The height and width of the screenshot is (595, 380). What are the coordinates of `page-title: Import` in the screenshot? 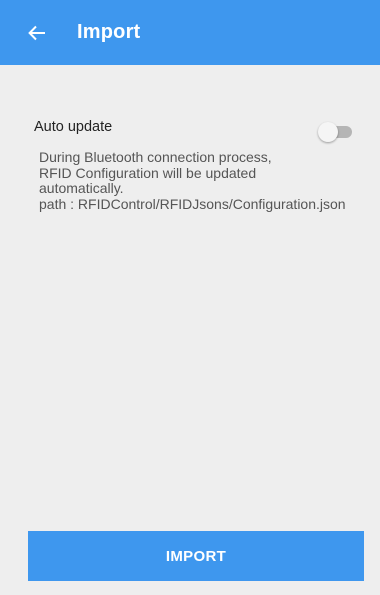 It's located at (109, 32).